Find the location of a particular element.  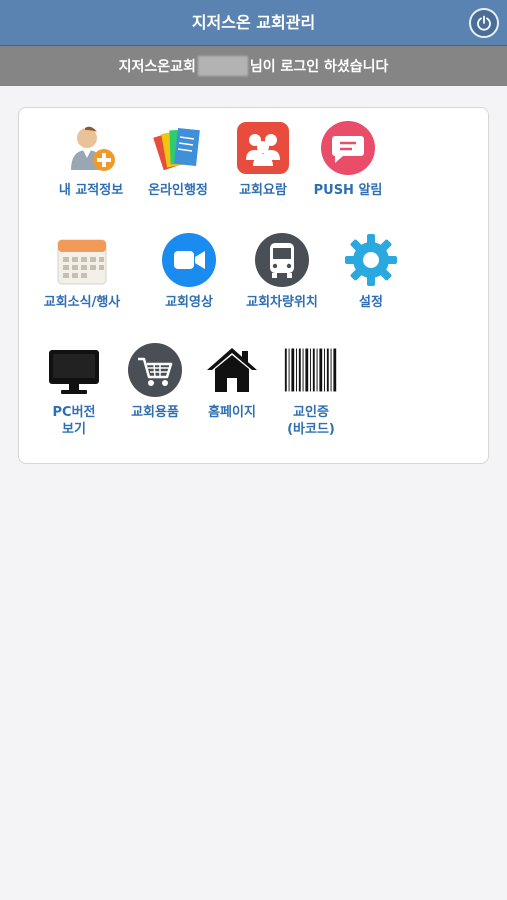

menu-label: PUSH 알림 is located at coordinates (348, 190).